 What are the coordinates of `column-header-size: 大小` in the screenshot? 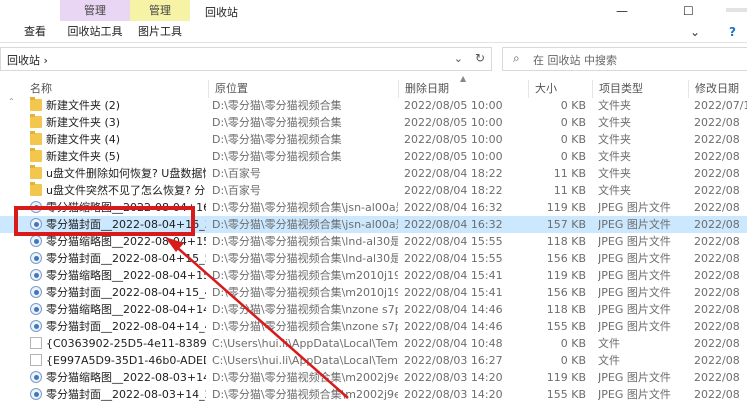 It's located at (560, 89).